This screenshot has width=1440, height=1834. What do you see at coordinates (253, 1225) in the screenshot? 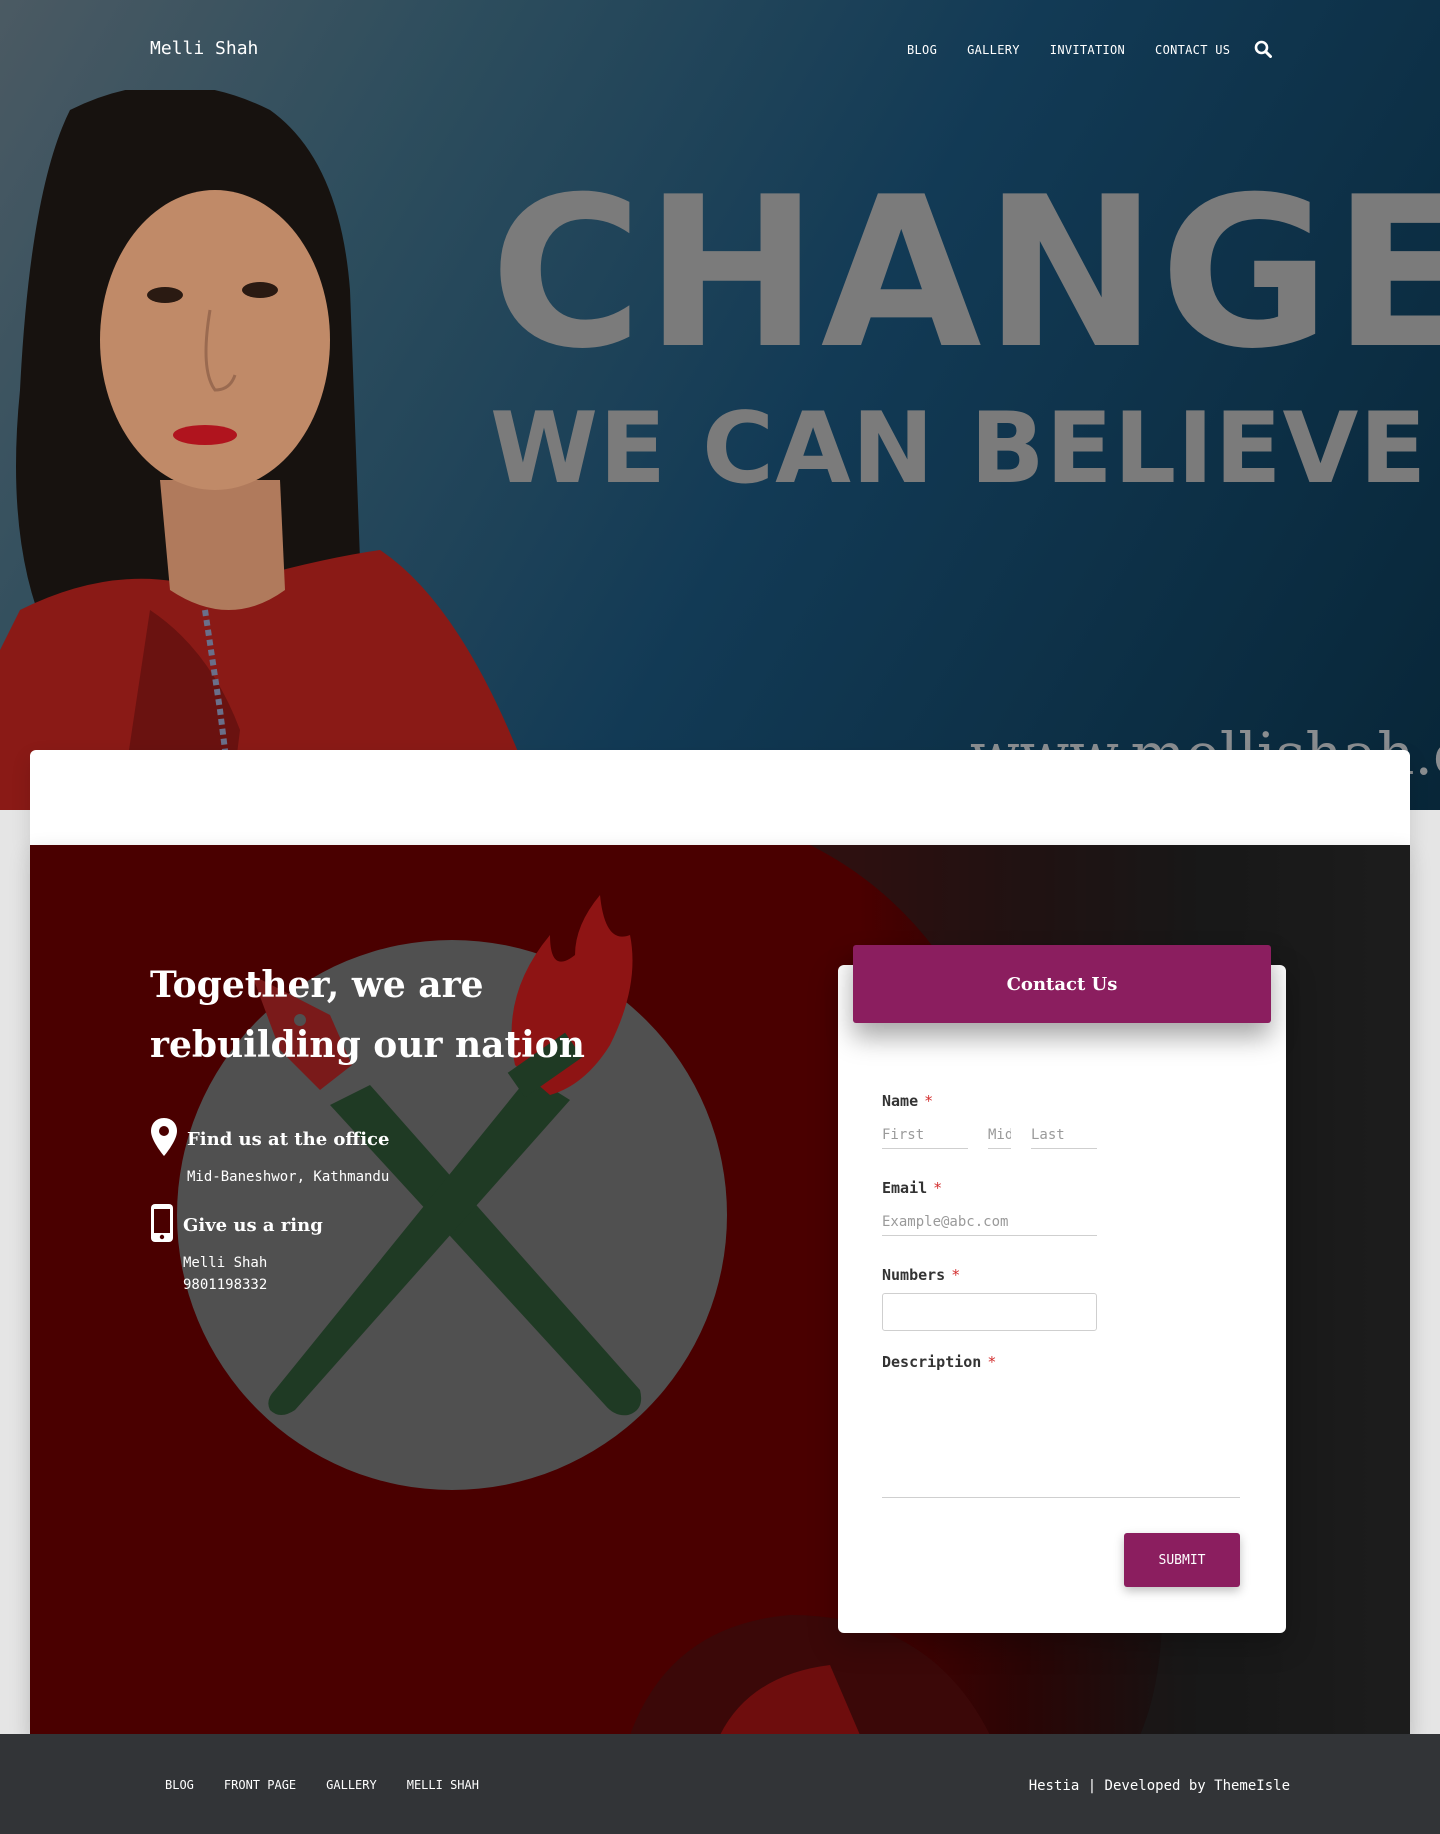
I see `phone-title: Give us a ring` at bounding box center [253, 1225].